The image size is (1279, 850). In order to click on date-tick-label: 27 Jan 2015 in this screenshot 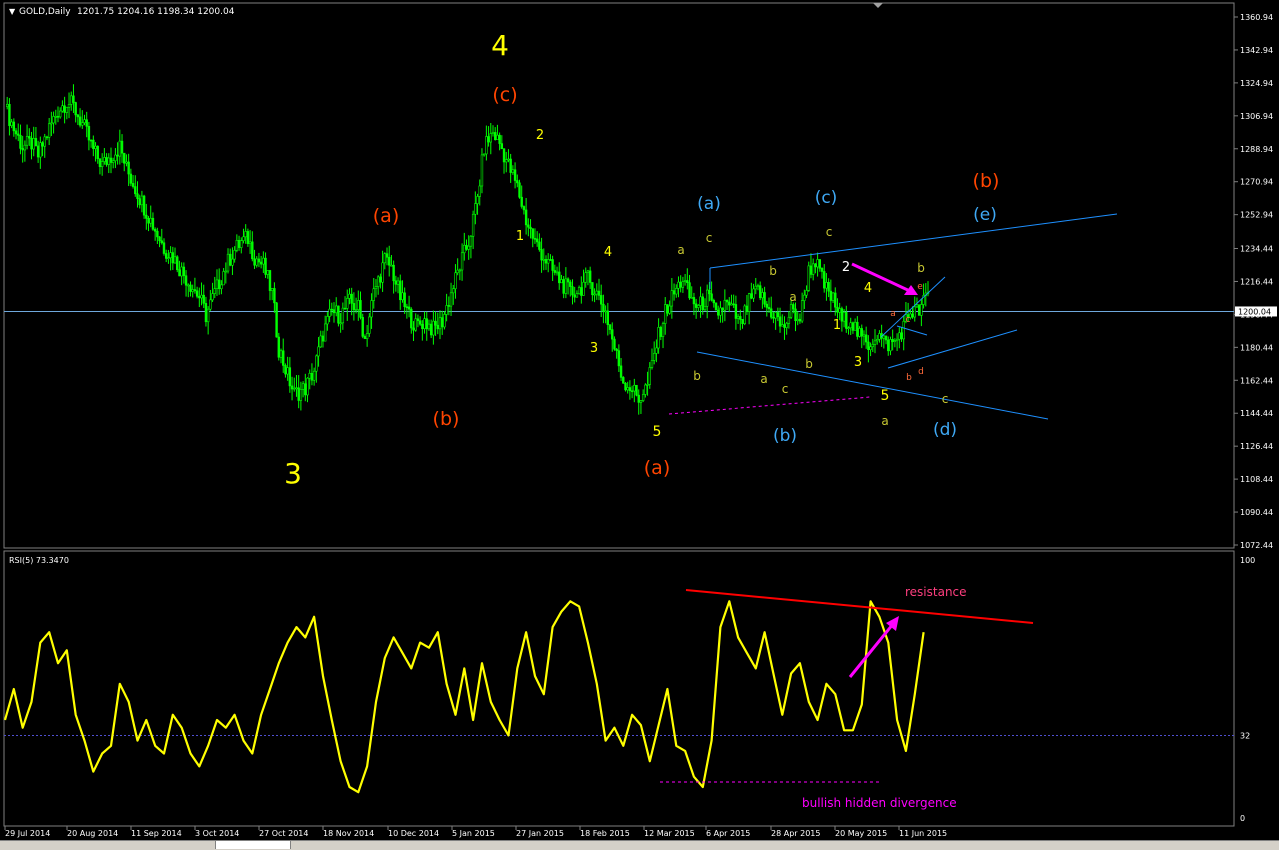, I will do `click(540, 833)`.